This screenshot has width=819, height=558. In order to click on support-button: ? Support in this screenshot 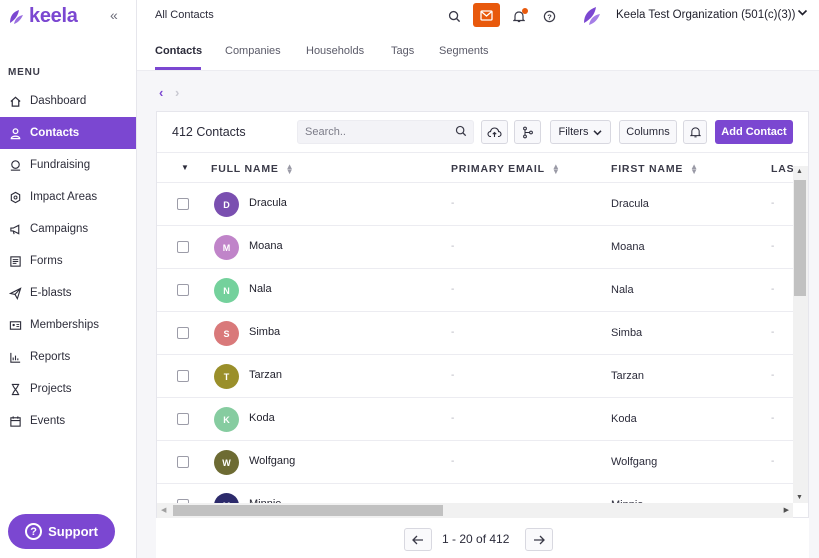, I will do `click(61, 531)`.